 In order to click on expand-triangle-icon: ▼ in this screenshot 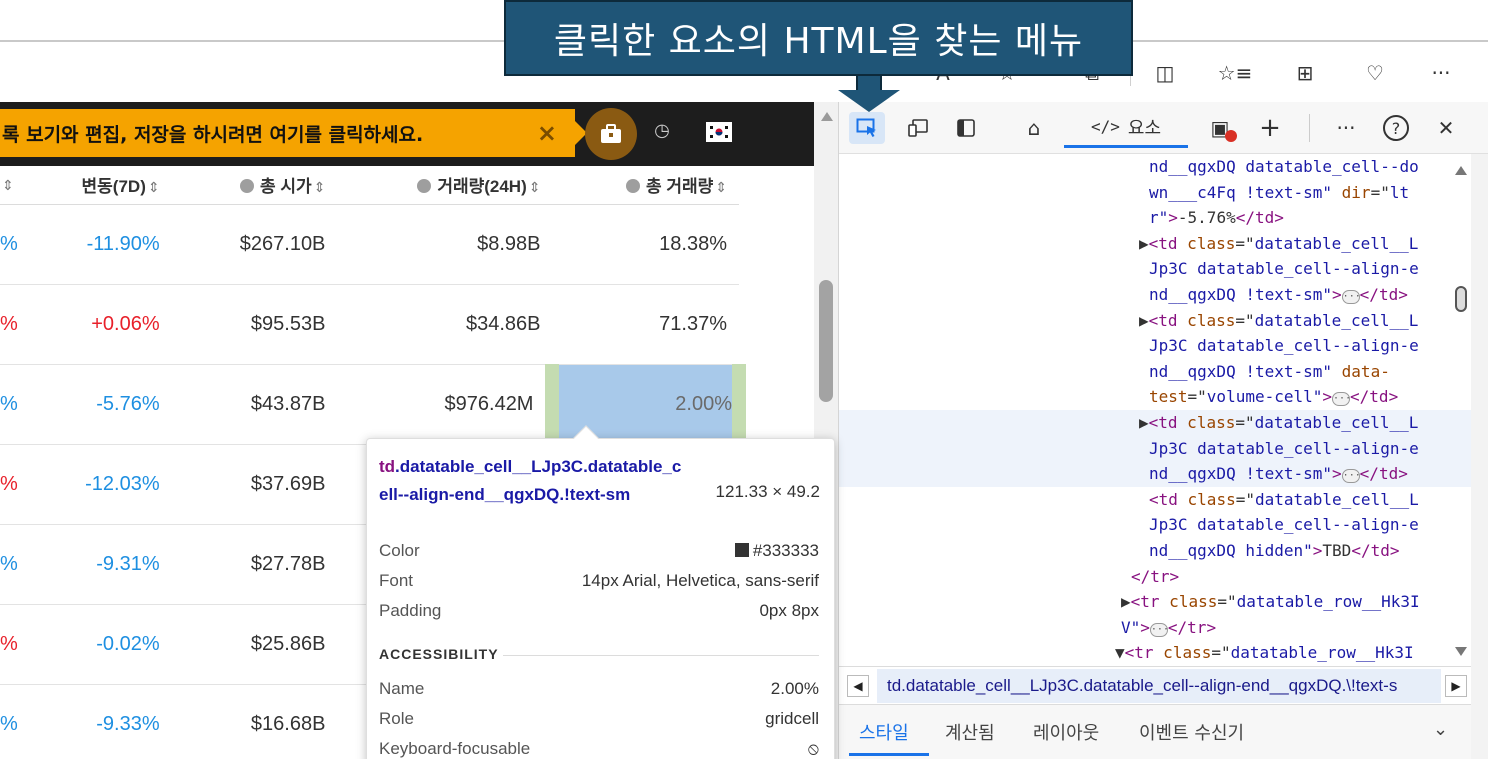, I will do `click(1120, 652)`.